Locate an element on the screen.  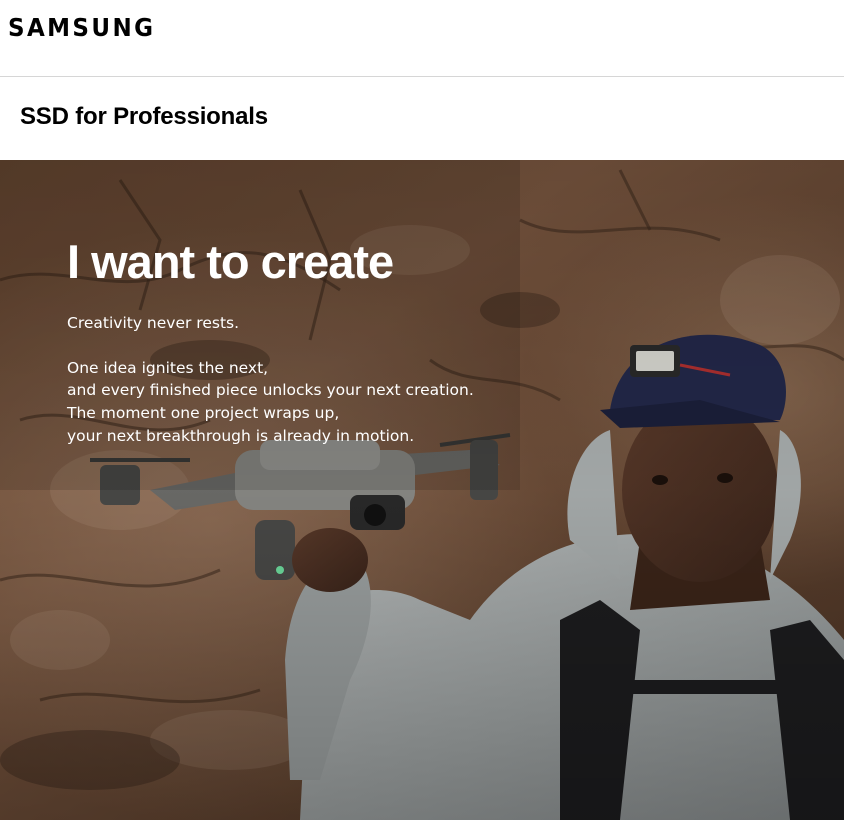
hero-lead: Creativity never rests. is located at coordinates (153, 323).